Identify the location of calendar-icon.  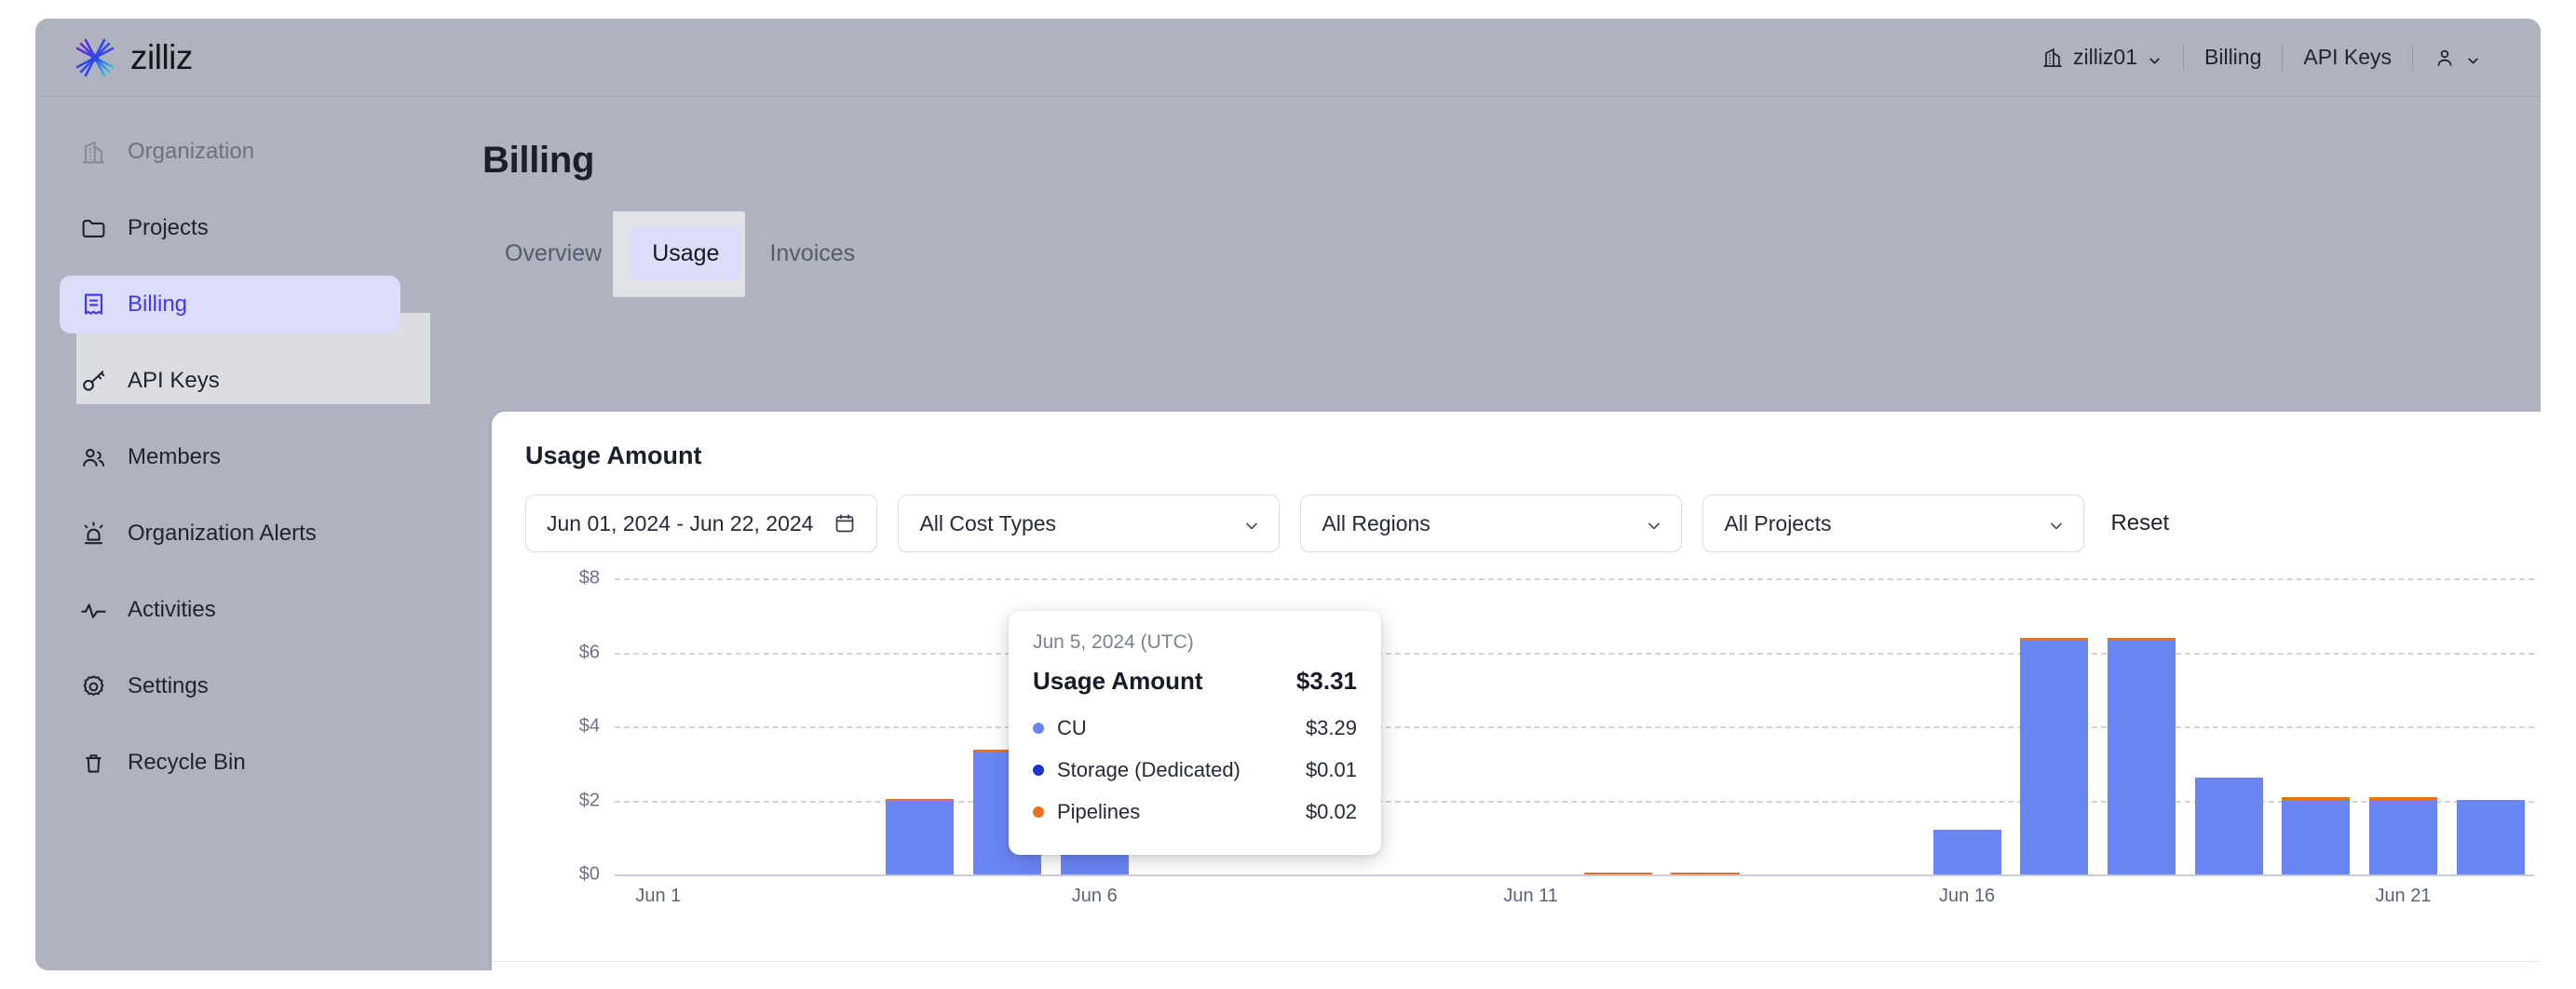
(845, 523).